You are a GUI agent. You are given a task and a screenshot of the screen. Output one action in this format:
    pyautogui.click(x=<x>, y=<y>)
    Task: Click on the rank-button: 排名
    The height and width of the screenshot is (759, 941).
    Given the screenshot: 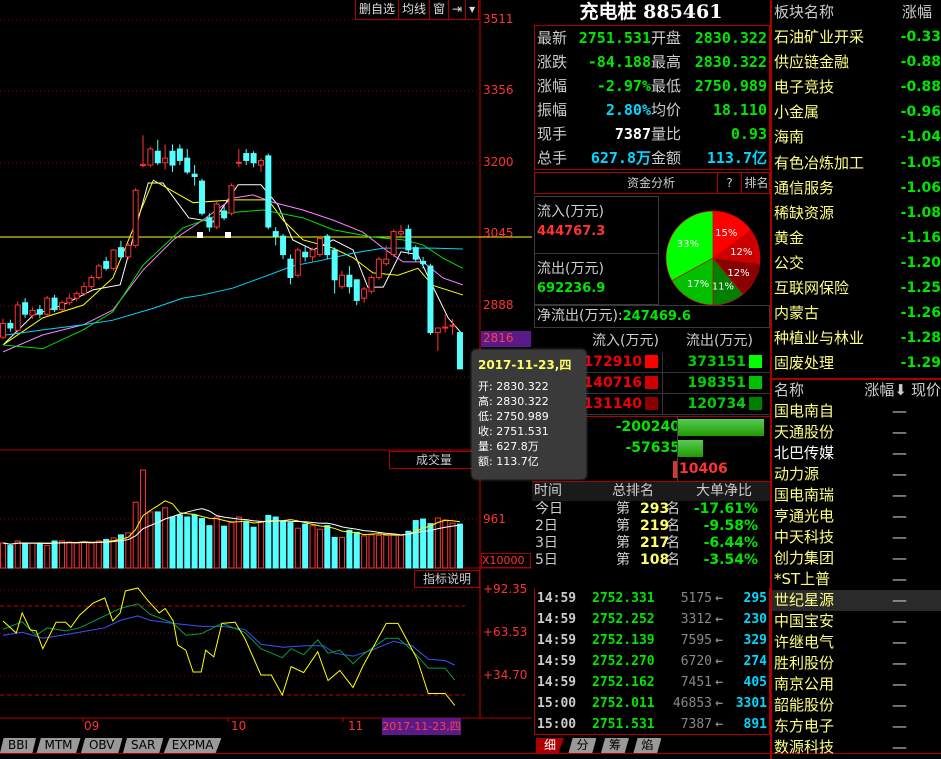 What is the action you would take?
    pyautogui.click(x=756, y=183)
    